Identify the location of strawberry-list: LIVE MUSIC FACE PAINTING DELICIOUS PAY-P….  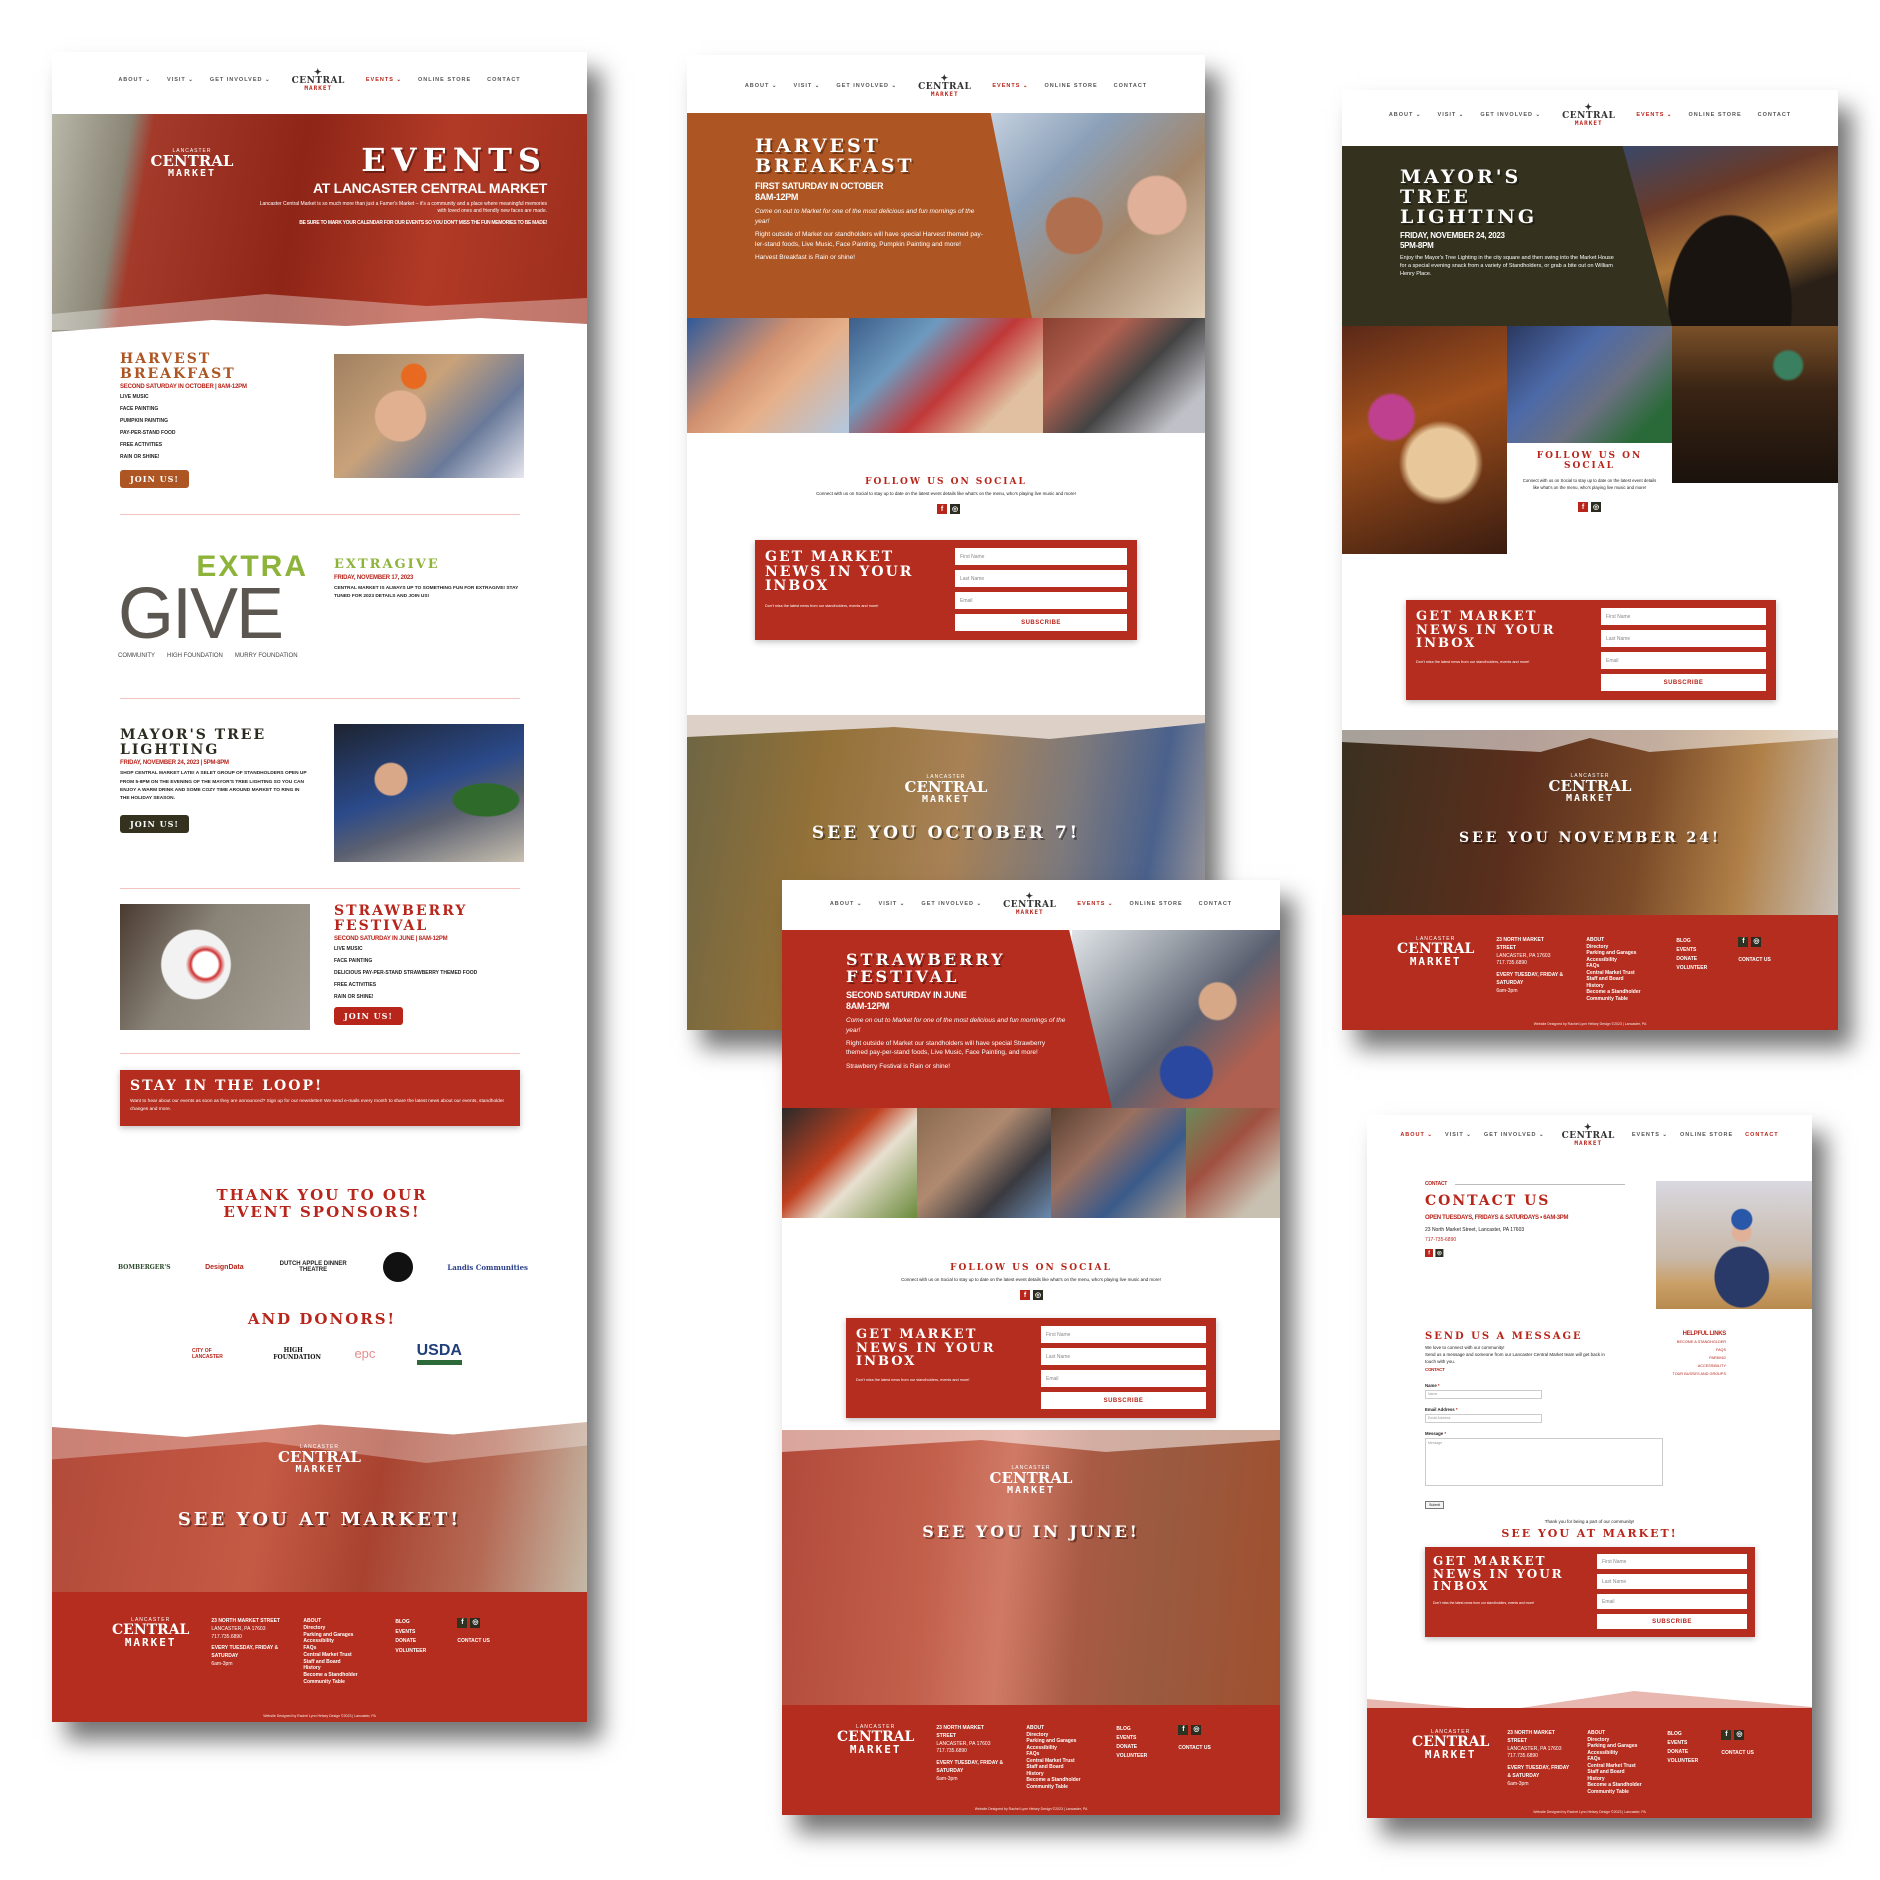
(406, 973).